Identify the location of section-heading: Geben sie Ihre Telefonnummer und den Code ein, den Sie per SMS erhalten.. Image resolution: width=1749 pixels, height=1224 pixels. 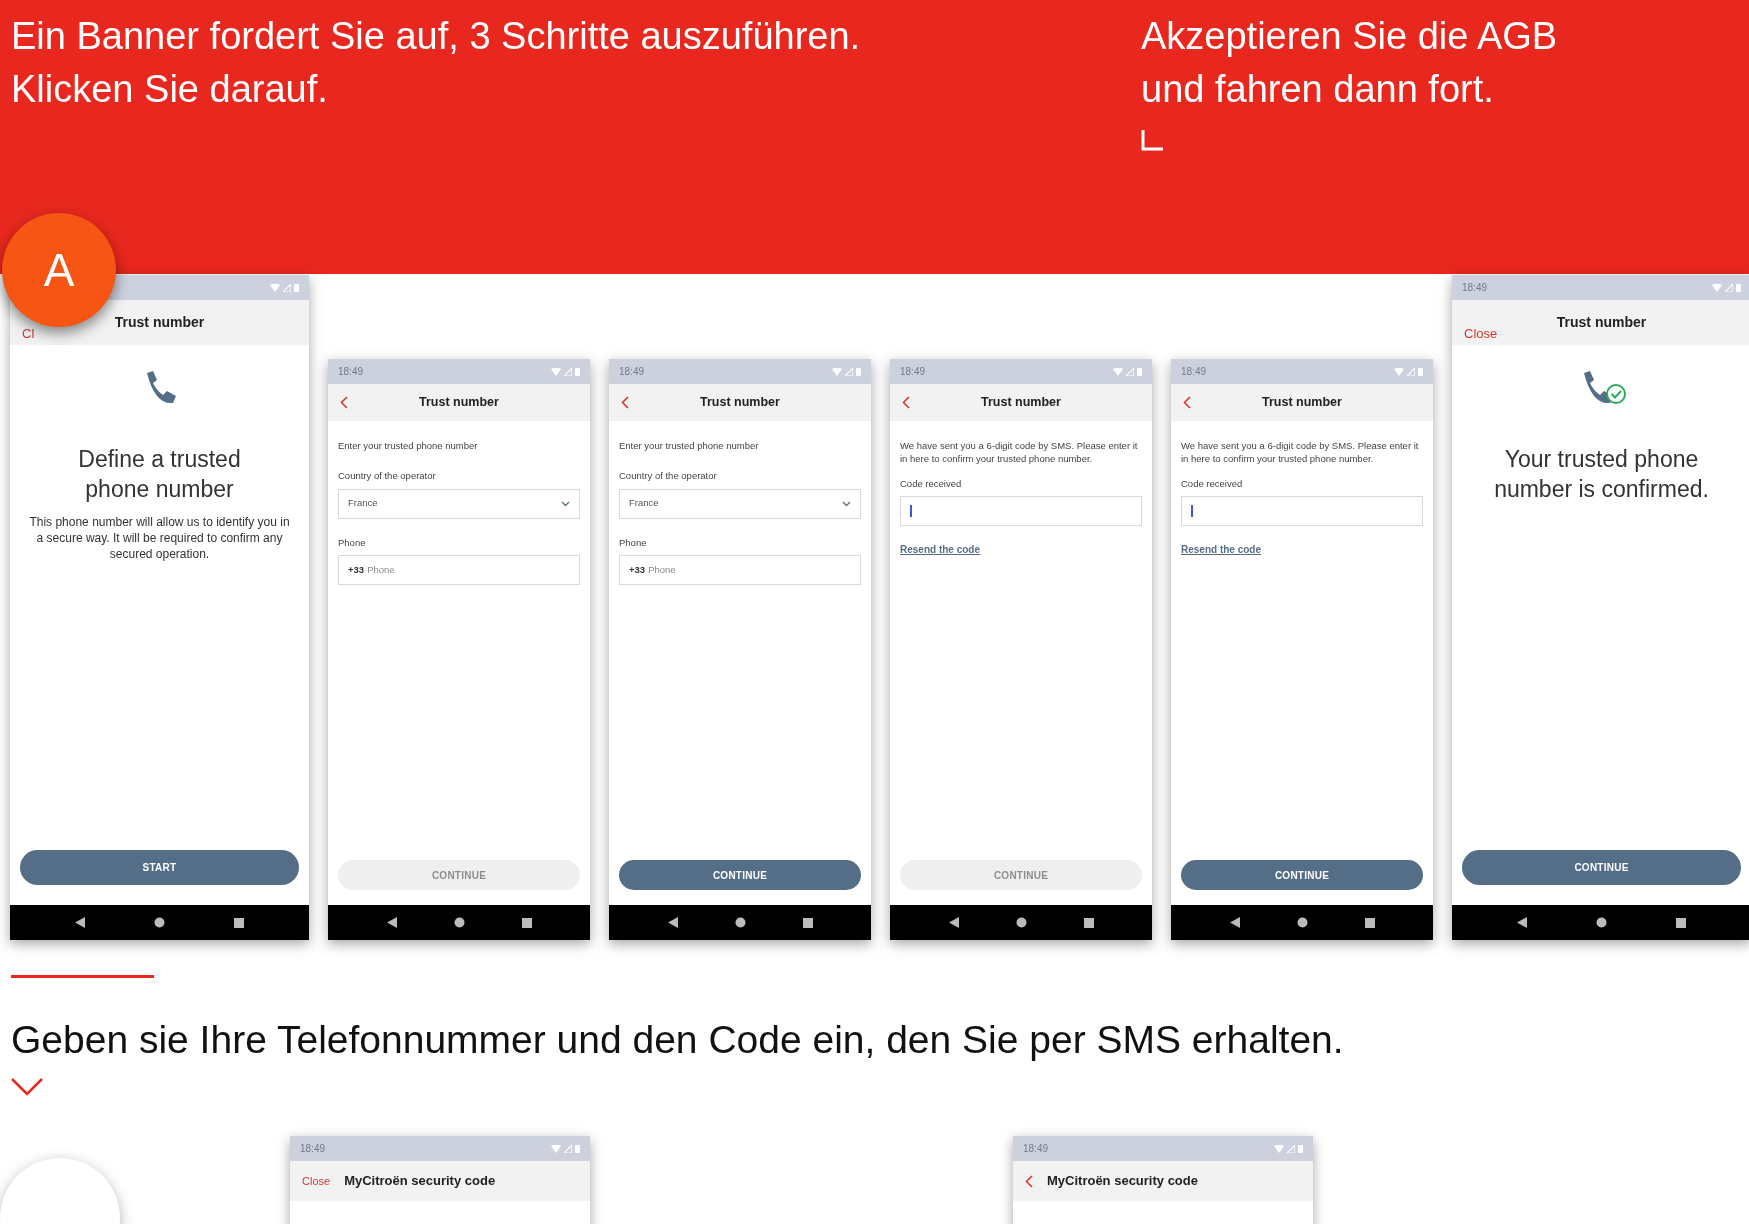
(678, 1040).